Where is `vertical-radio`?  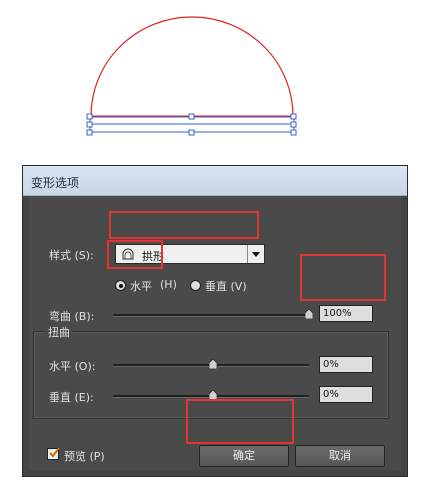
vertical-radio is located at coordinates (195, 285).